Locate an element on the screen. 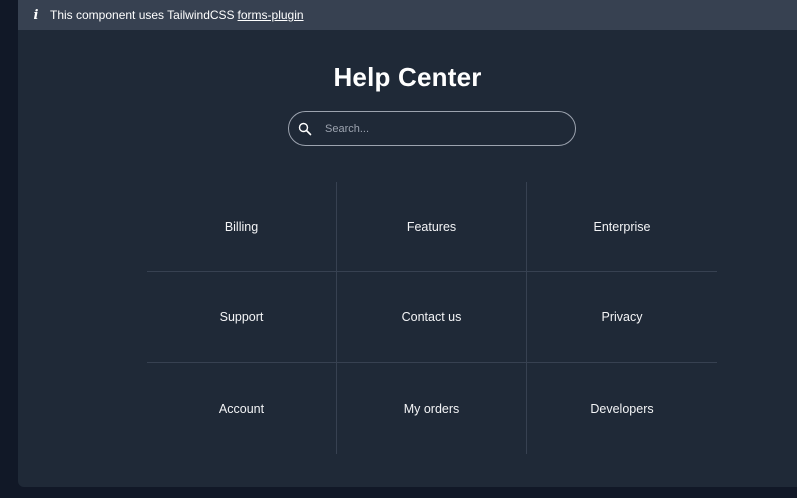 The image size is (797, 498). search-box is located at coordinates (432, 128).